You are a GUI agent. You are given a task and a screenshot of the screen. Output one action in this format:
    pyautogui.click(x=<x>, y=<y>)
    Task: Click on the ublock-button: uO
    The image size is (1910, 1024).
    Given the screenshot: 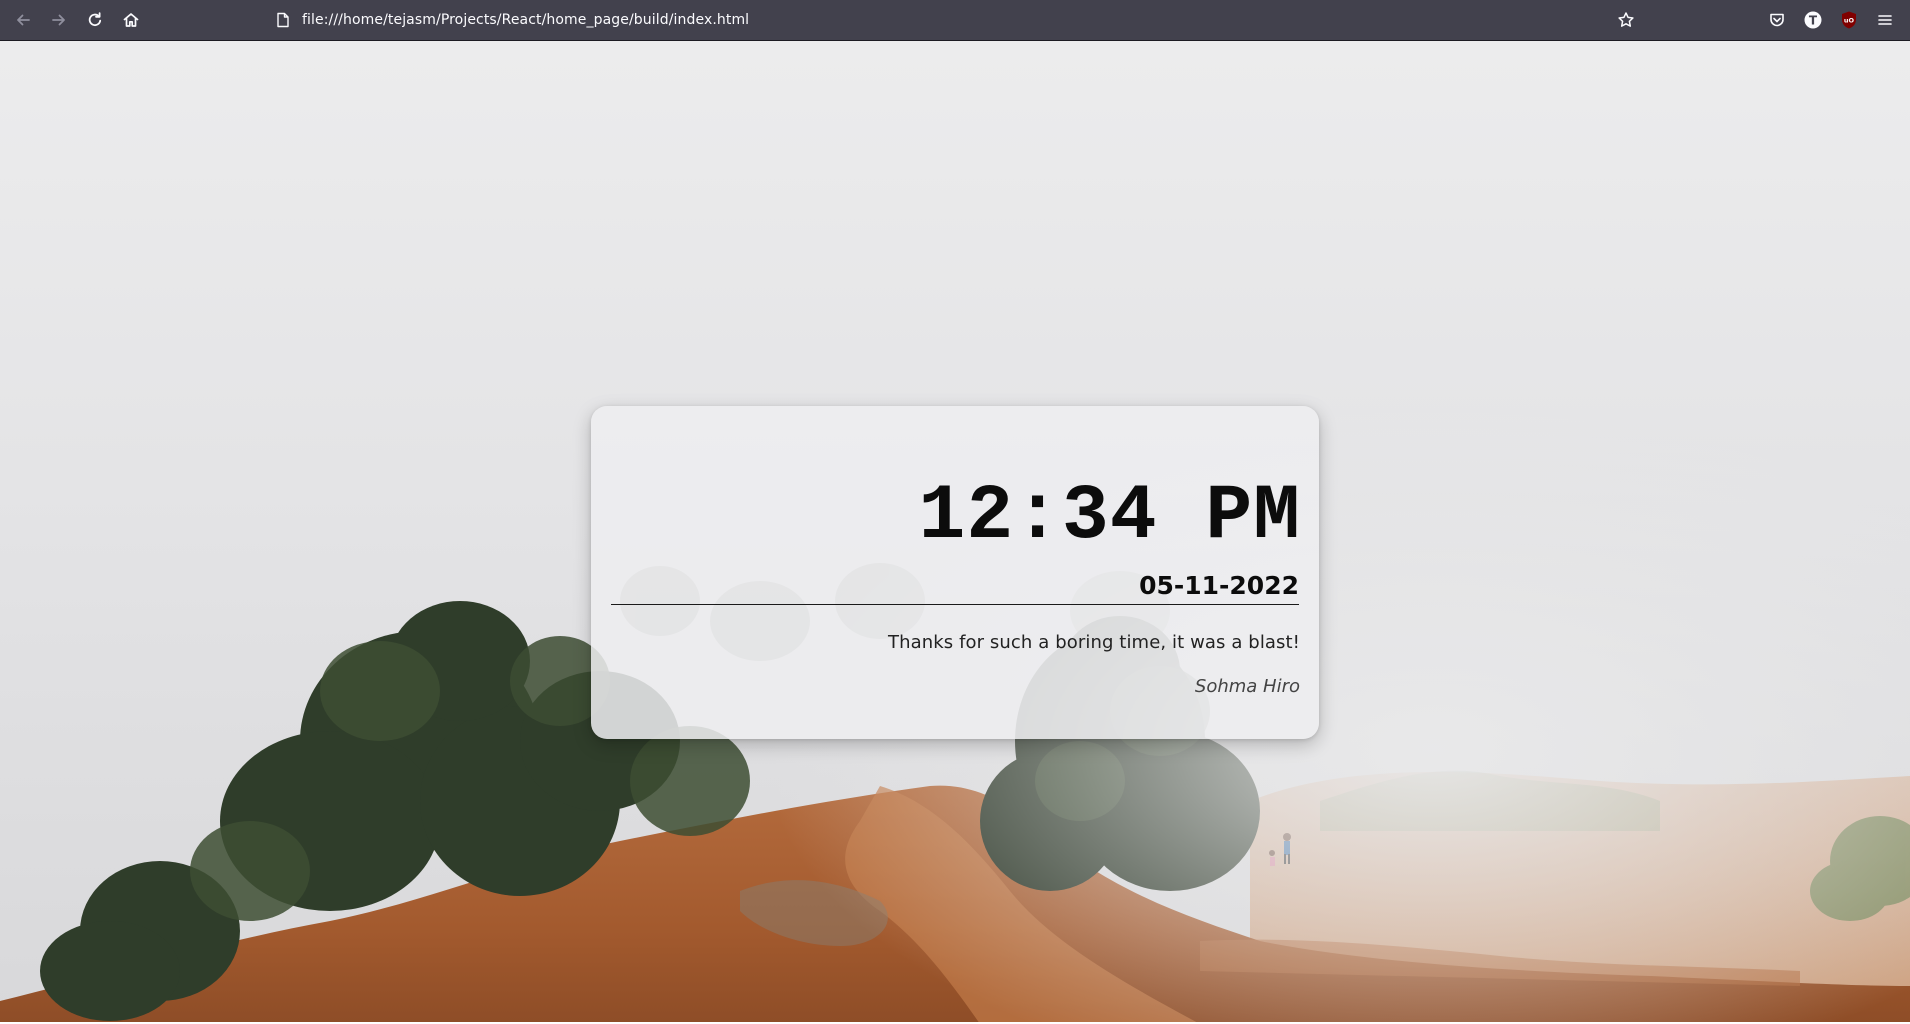 What is the action you would take?
    pyautogui.click(x=1849, y=20)
    